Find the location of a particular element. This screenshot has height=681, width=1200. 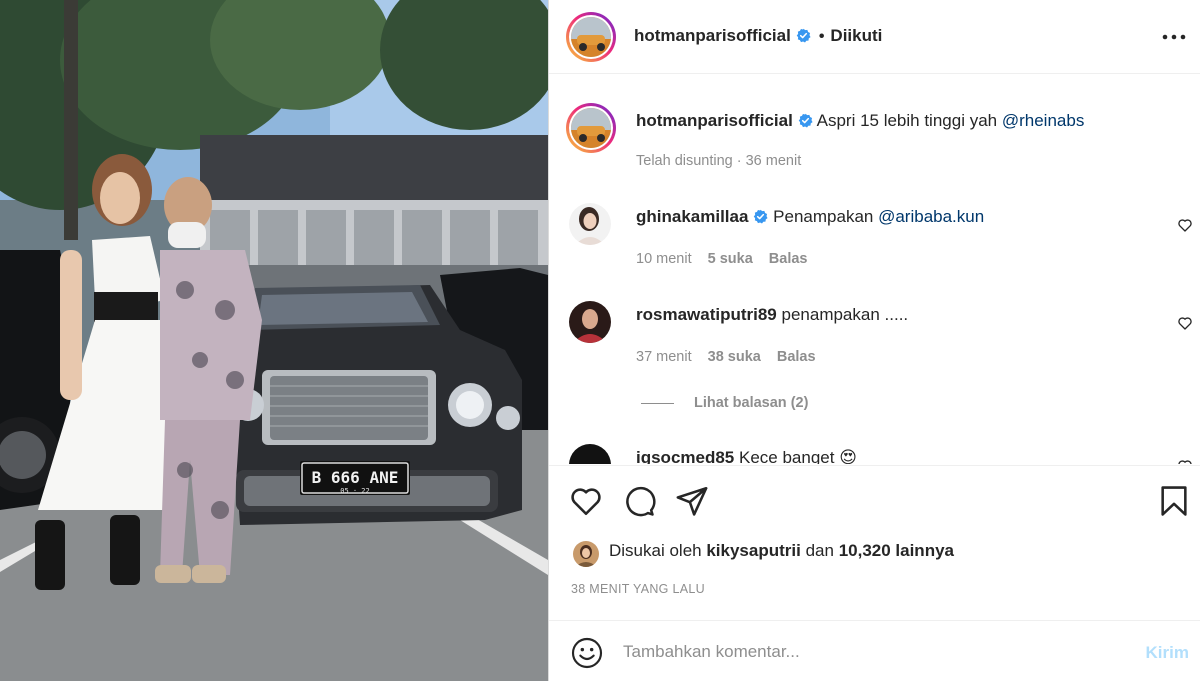

comment-2-likes: 38 suka is located at coordinates (734, 357).